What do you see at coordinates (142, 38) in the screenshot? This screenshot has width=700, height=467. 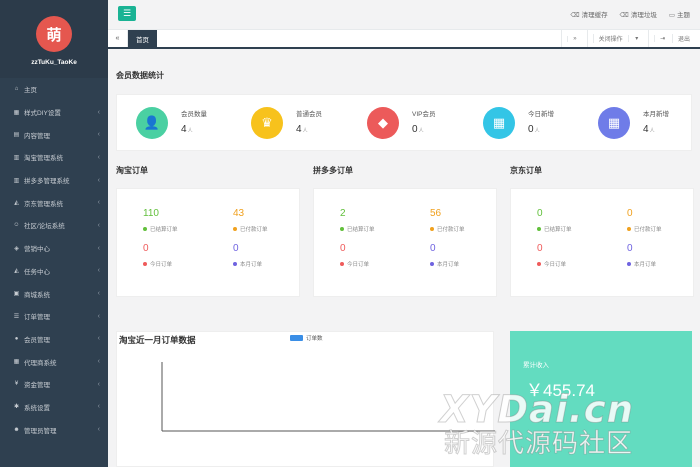 I see `tab-home: 首页` at bounding box center [142, 38].